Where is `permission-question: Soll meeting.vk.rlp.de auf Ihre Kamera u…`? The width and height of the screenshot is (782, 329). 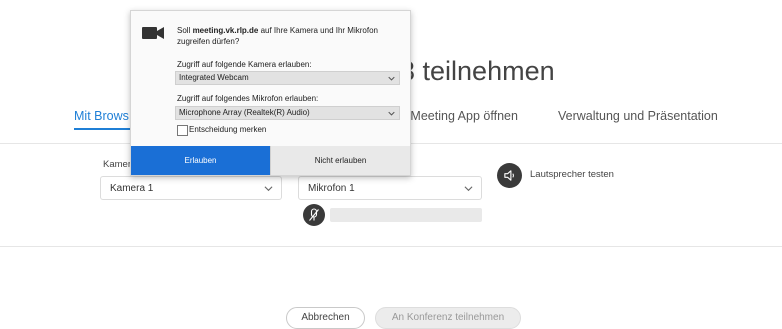 permission-question: Soll meeting.vk.rlp.de auf Ihre Kamera u… is located at coordinates (277, 36).